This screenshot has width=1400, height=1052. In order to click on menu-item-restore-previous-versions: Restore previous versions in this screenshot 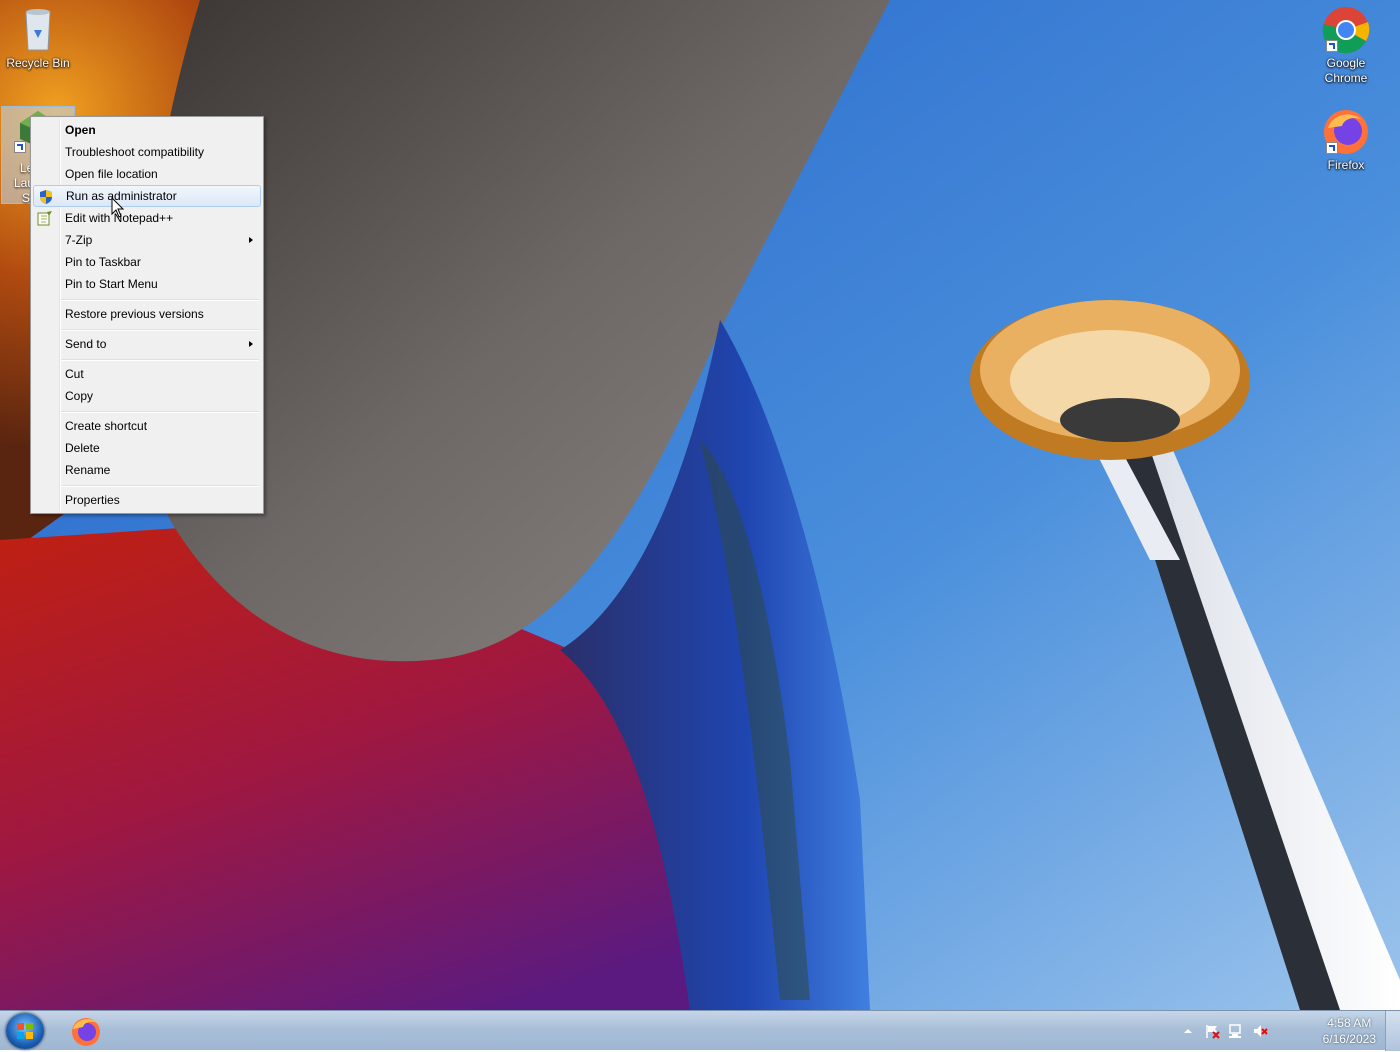, I will do `click(147, 314)`.